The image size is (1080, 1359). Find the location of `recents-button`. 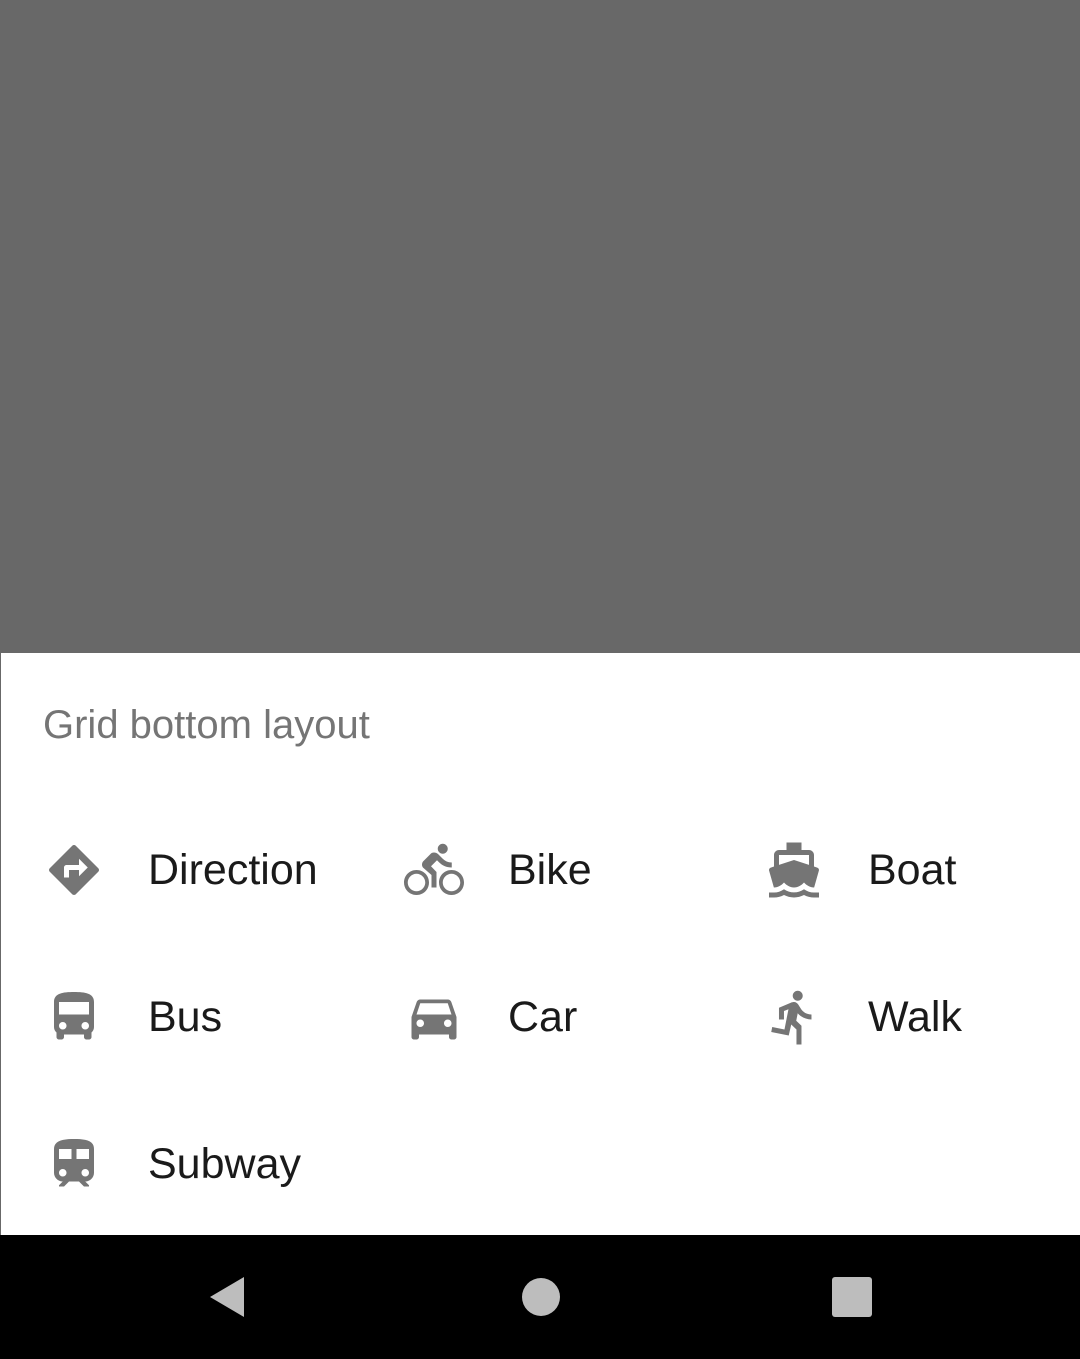

recents-button is located at coordinates (852, 1297).